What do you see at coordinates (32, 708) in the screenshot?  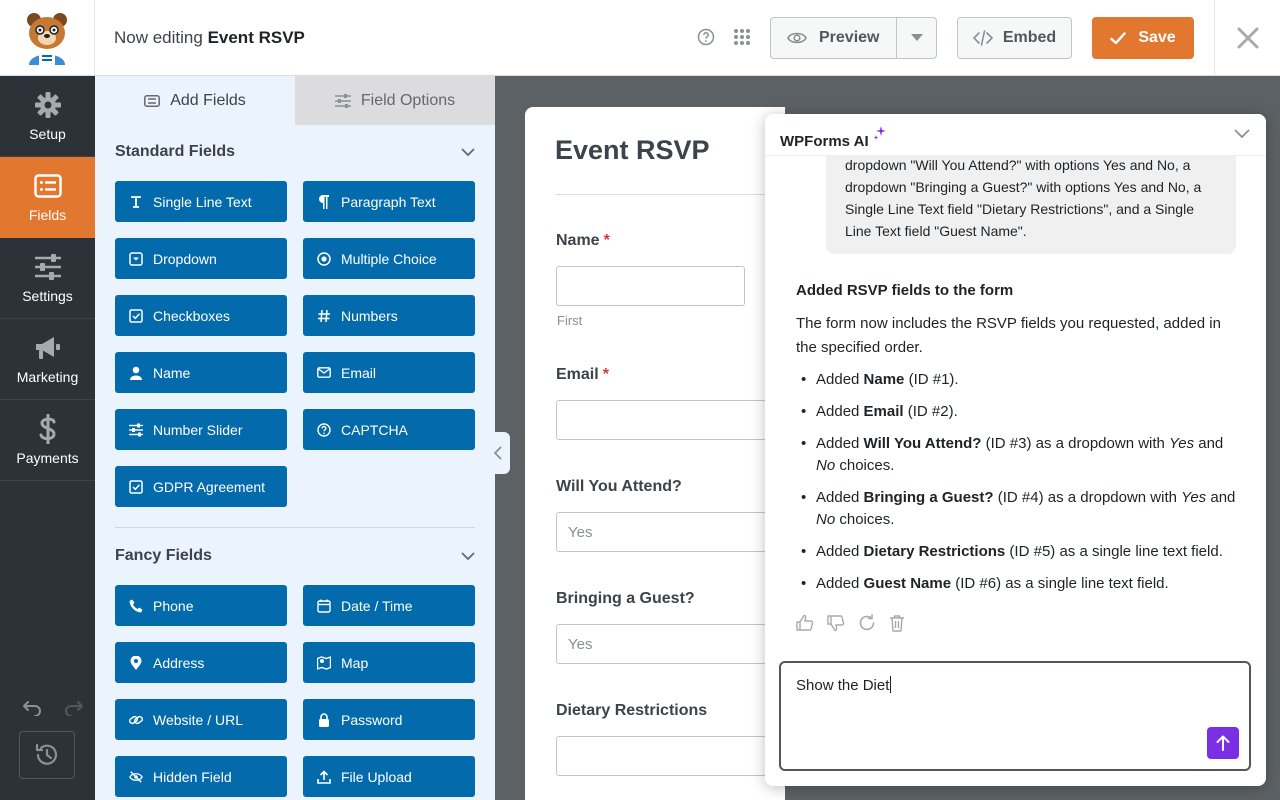 I see `undo-icon` at bounding box center [32, 708].